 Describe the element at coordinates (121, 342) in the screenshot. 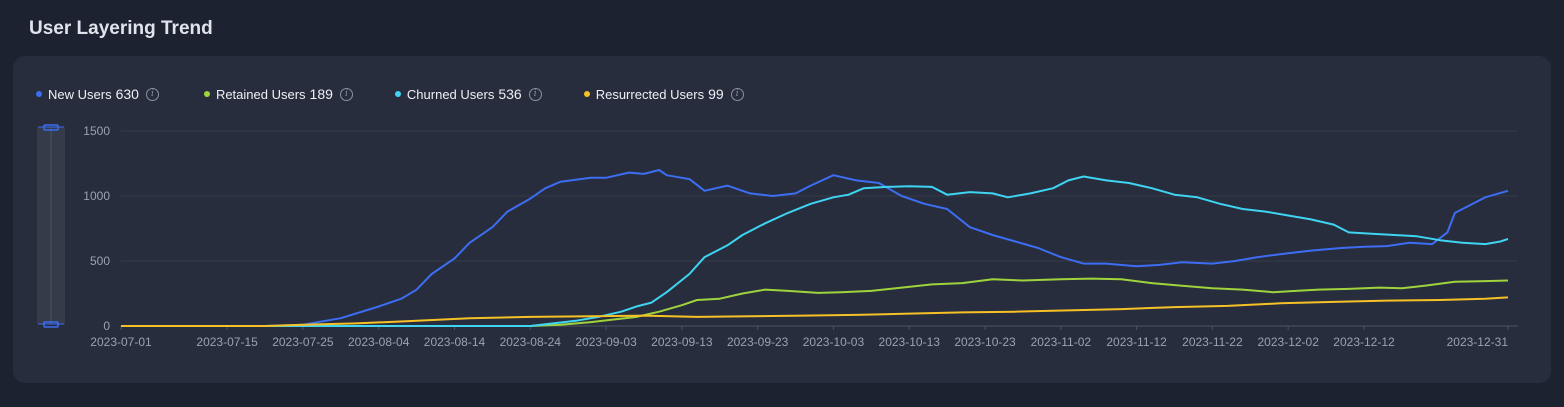

I see `x-tick-label: 2023-07-01` at that location.